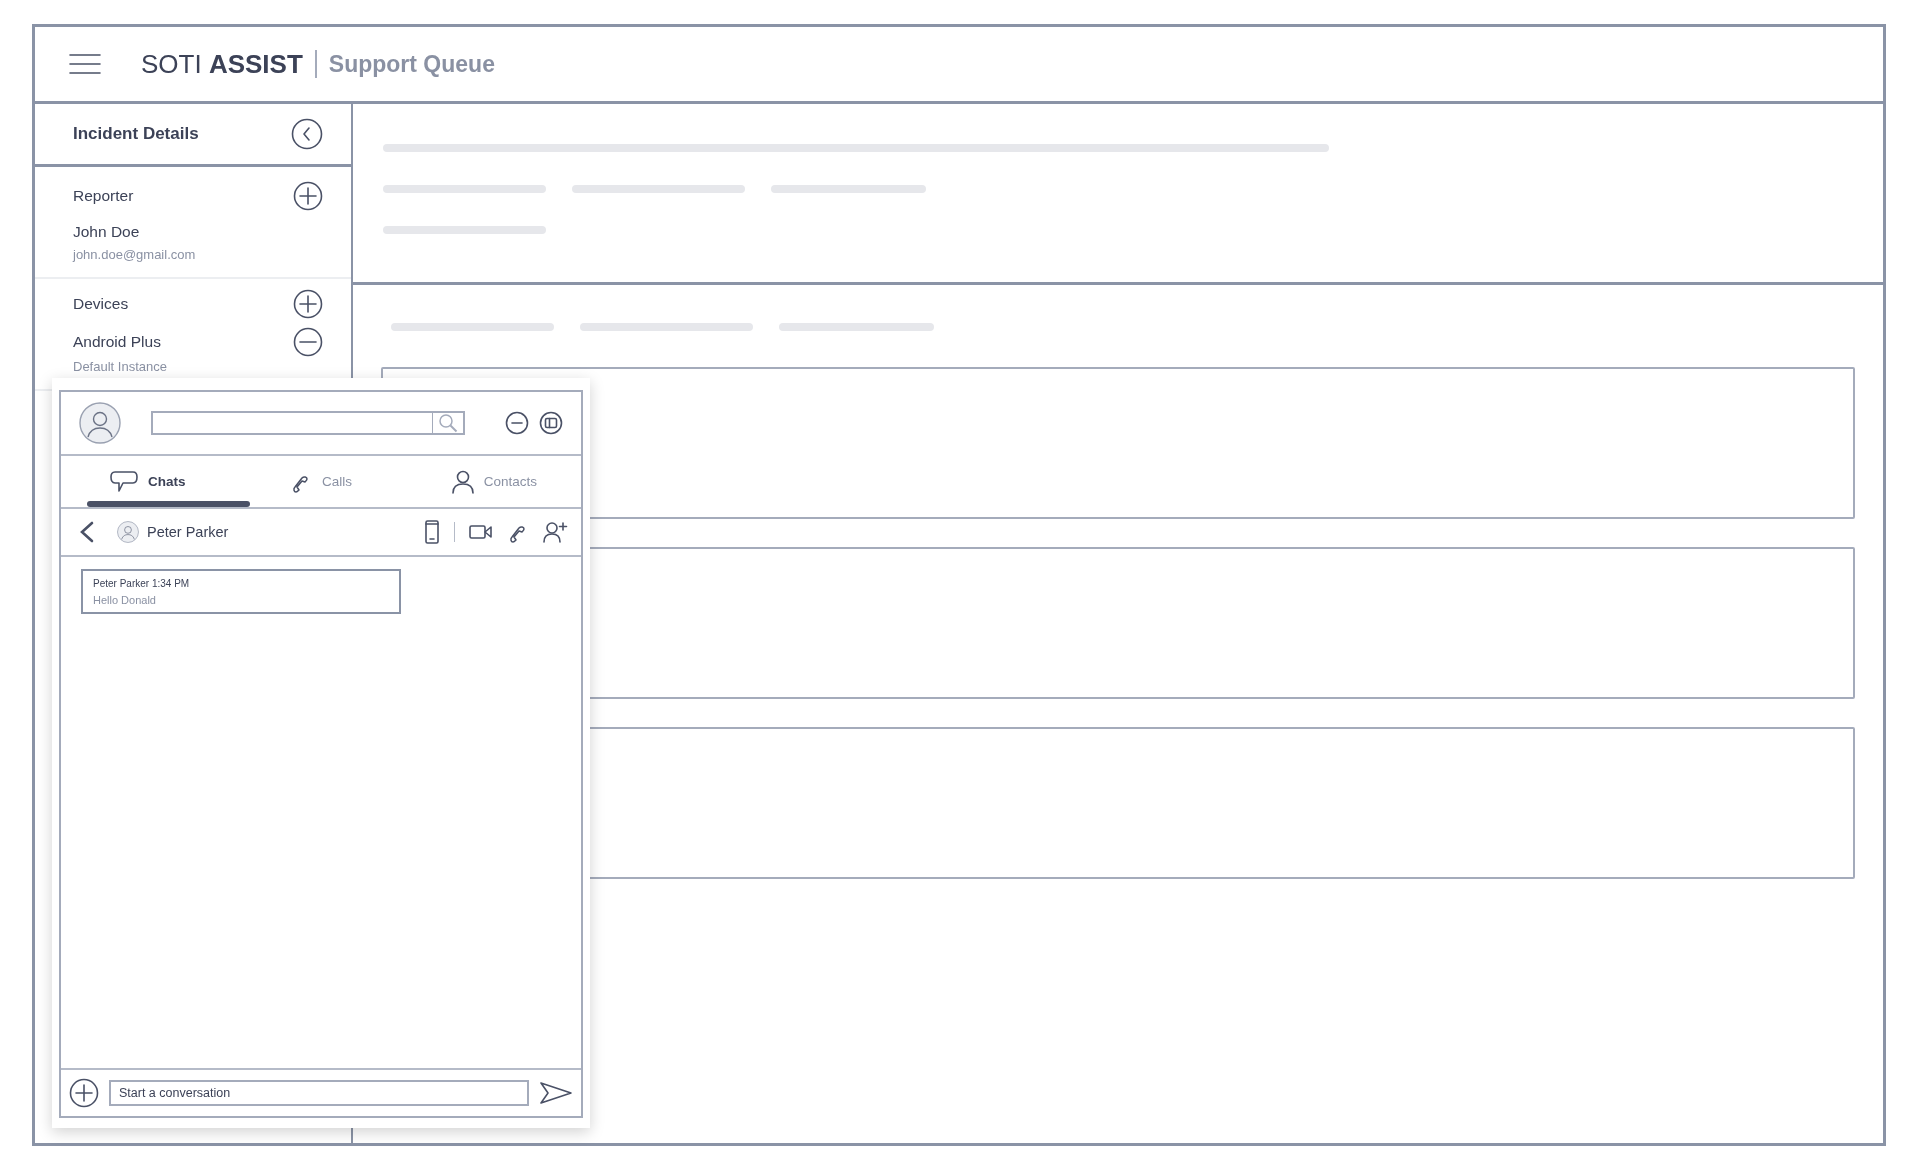 This screenshot has height=1173, width=1920. What do you see at coordinates (84, 1093) in the screenshot?
I see `attach-icon` at bounding box center [84, 1093].